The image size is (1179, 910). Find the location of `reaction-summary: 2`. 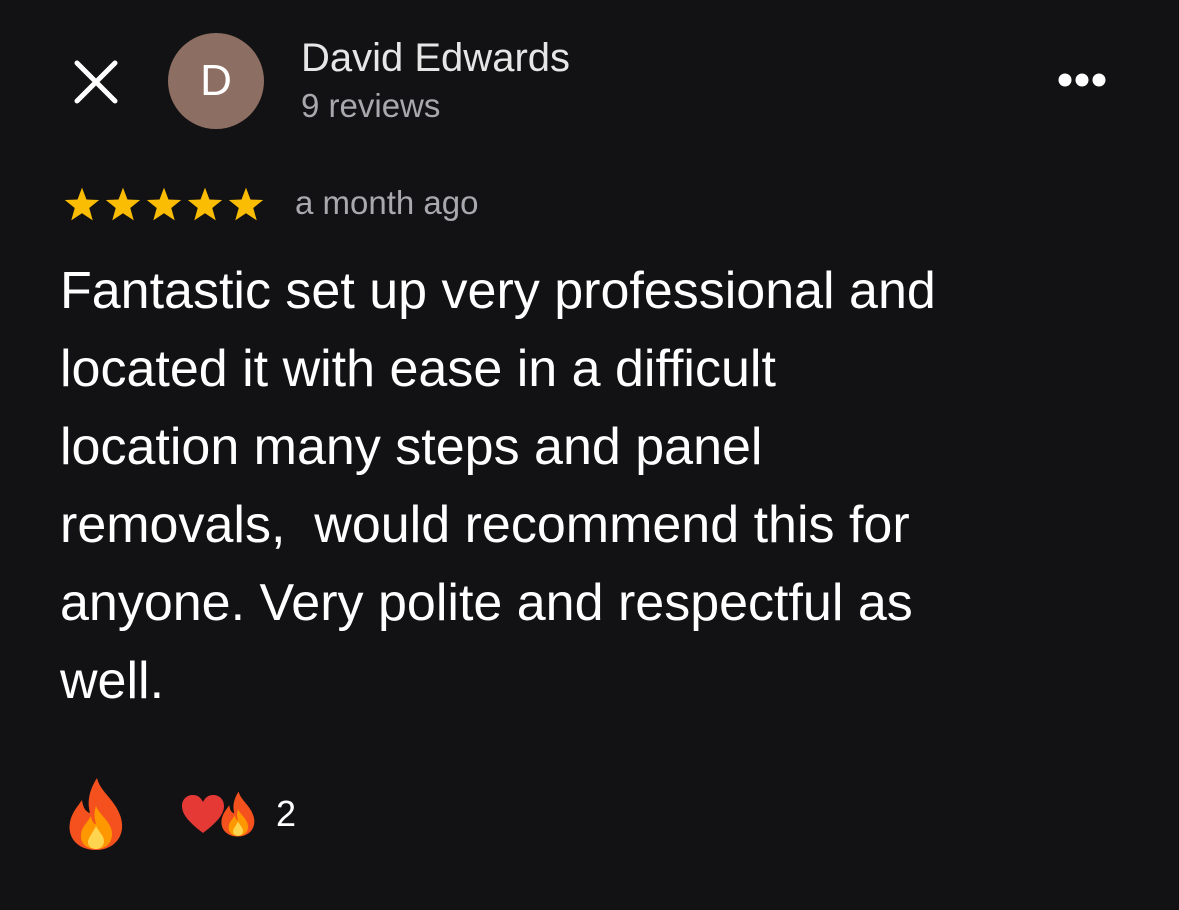

reaction-summary: 2 is located at coordinates (238, 814).